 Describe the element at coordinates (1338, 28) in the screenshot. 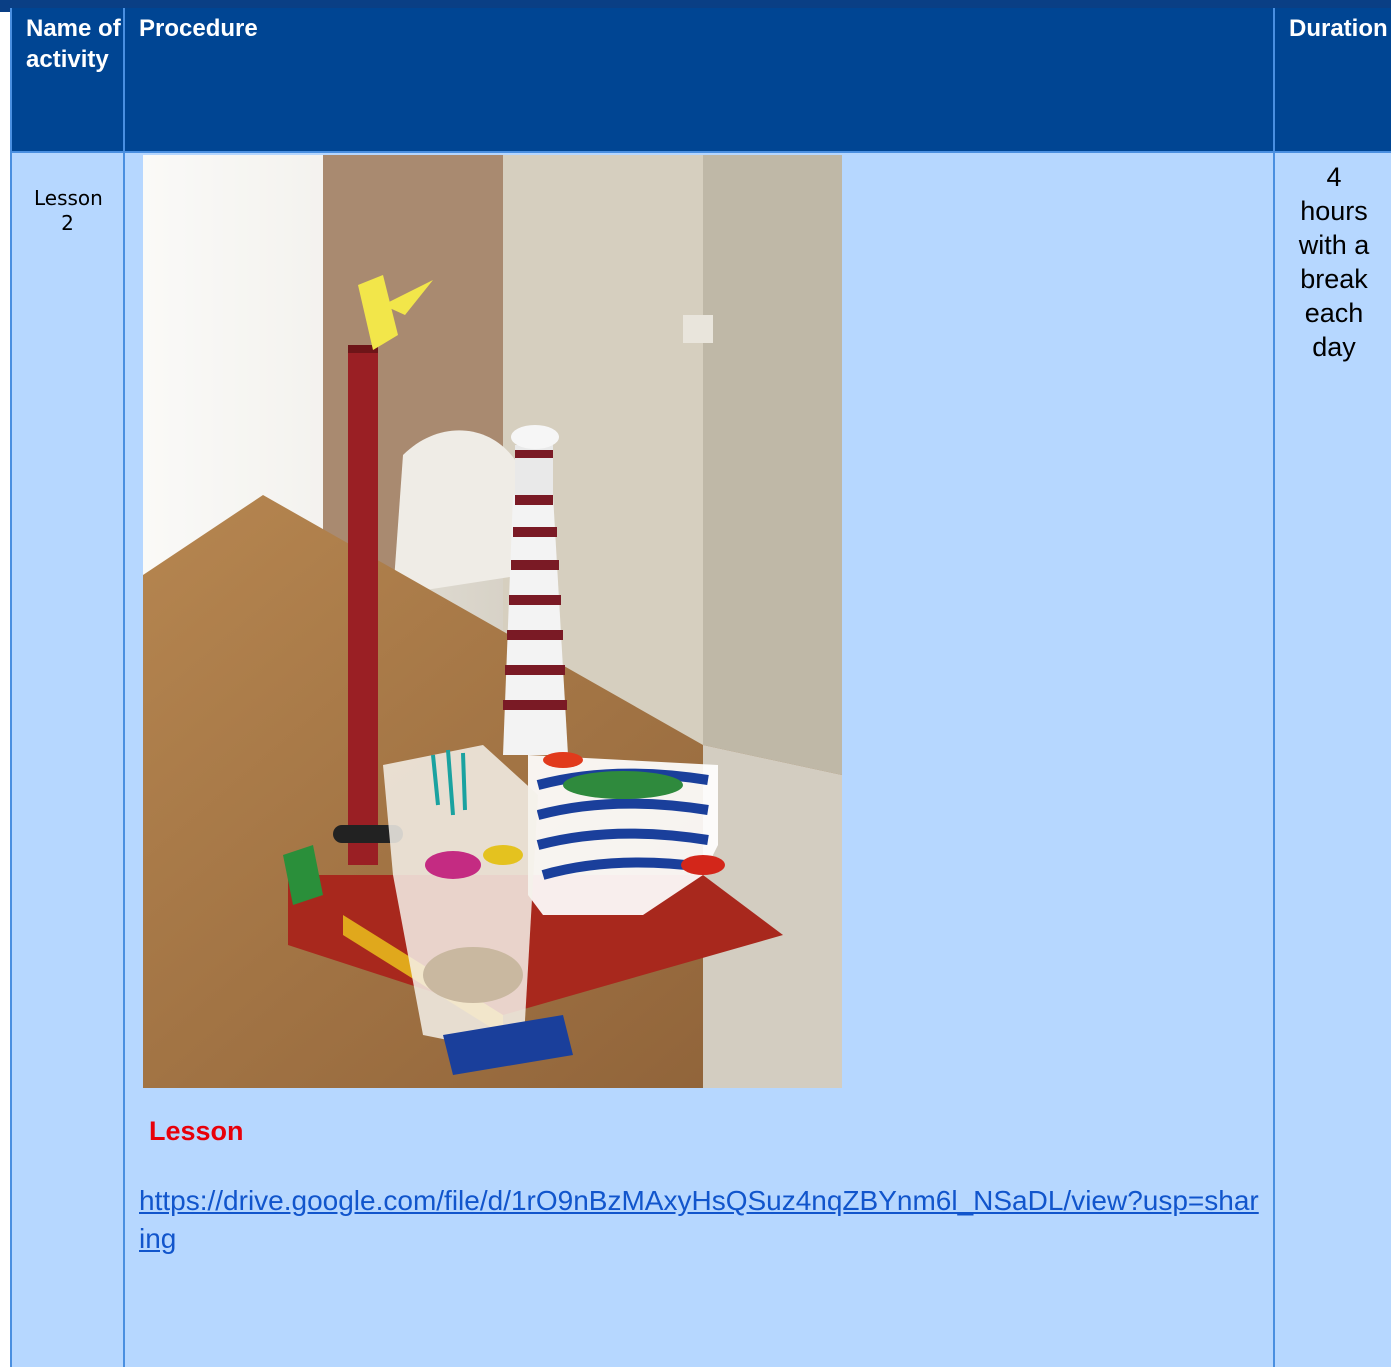

I see `header-duration: Duration` at that location.